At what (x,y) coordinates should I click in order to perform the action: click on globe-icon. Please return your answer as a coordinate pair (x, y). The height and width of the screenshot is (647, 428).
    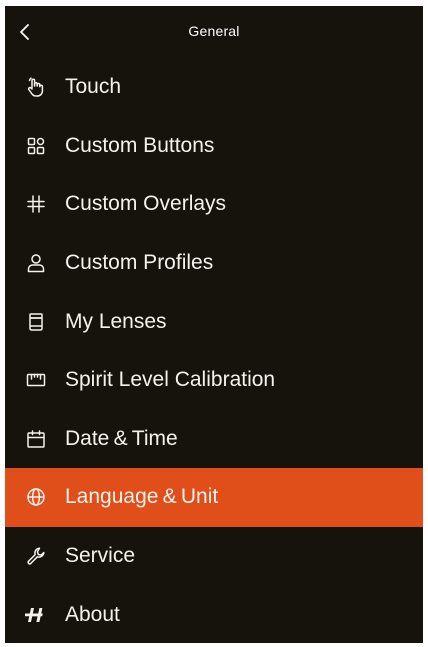
    Looking at the image, I should click on (36, 497).